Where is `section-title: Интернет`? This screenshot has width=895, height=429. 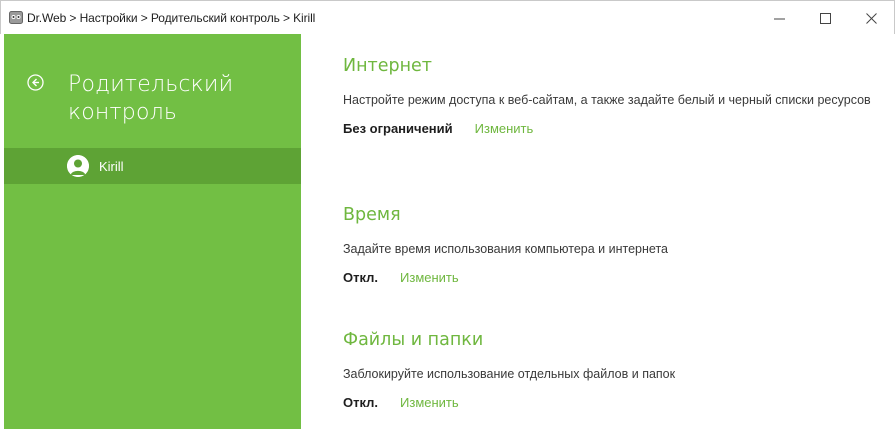
section-title: Интернет is located at coordinates (388, 66).